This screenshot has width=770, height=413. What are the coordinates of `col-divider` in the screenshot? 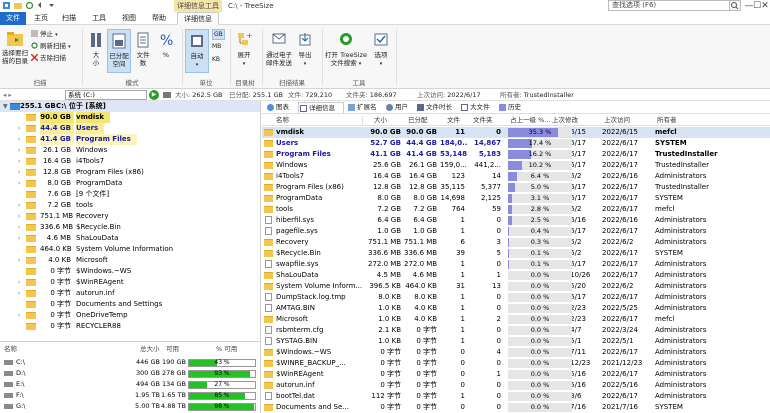 It's located at (362, 120).